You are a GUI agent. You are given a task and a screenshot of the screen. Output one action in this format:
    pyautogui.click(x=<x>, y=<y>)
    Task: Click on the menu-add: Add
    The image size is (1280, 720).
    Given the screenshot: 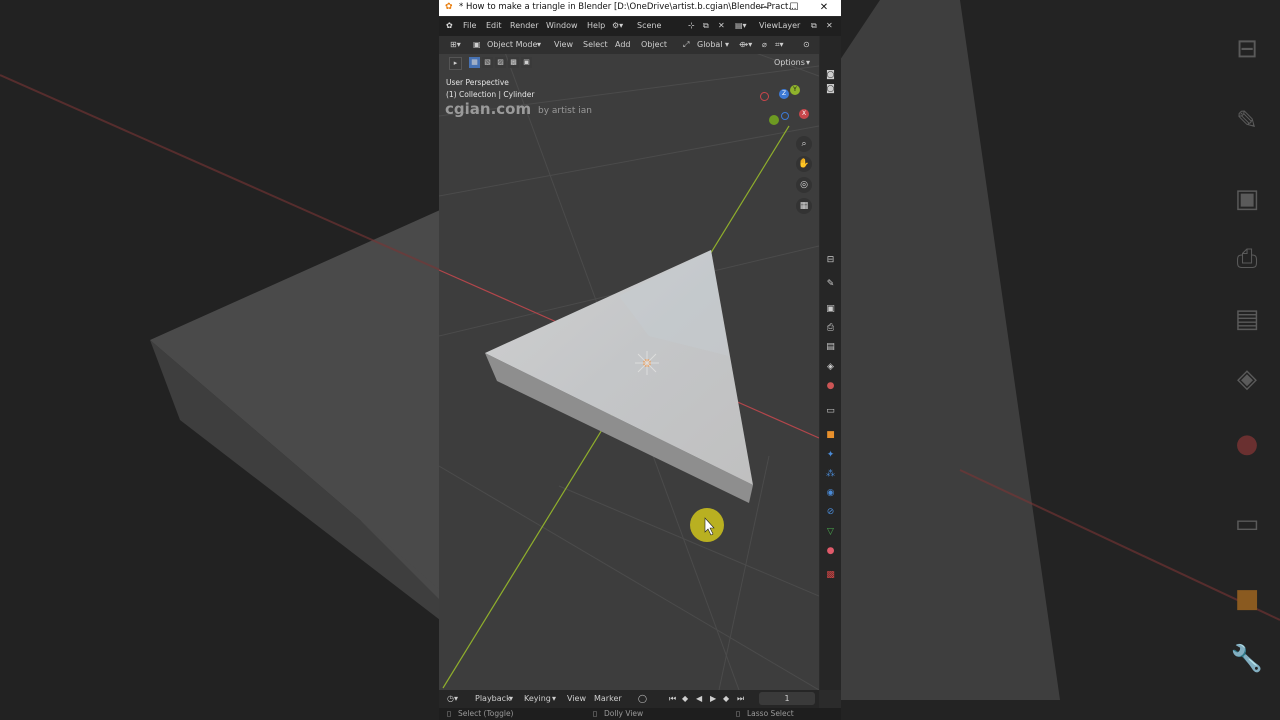 What is the action you would take?
    pyautogui.click(x=623, y=44)
    